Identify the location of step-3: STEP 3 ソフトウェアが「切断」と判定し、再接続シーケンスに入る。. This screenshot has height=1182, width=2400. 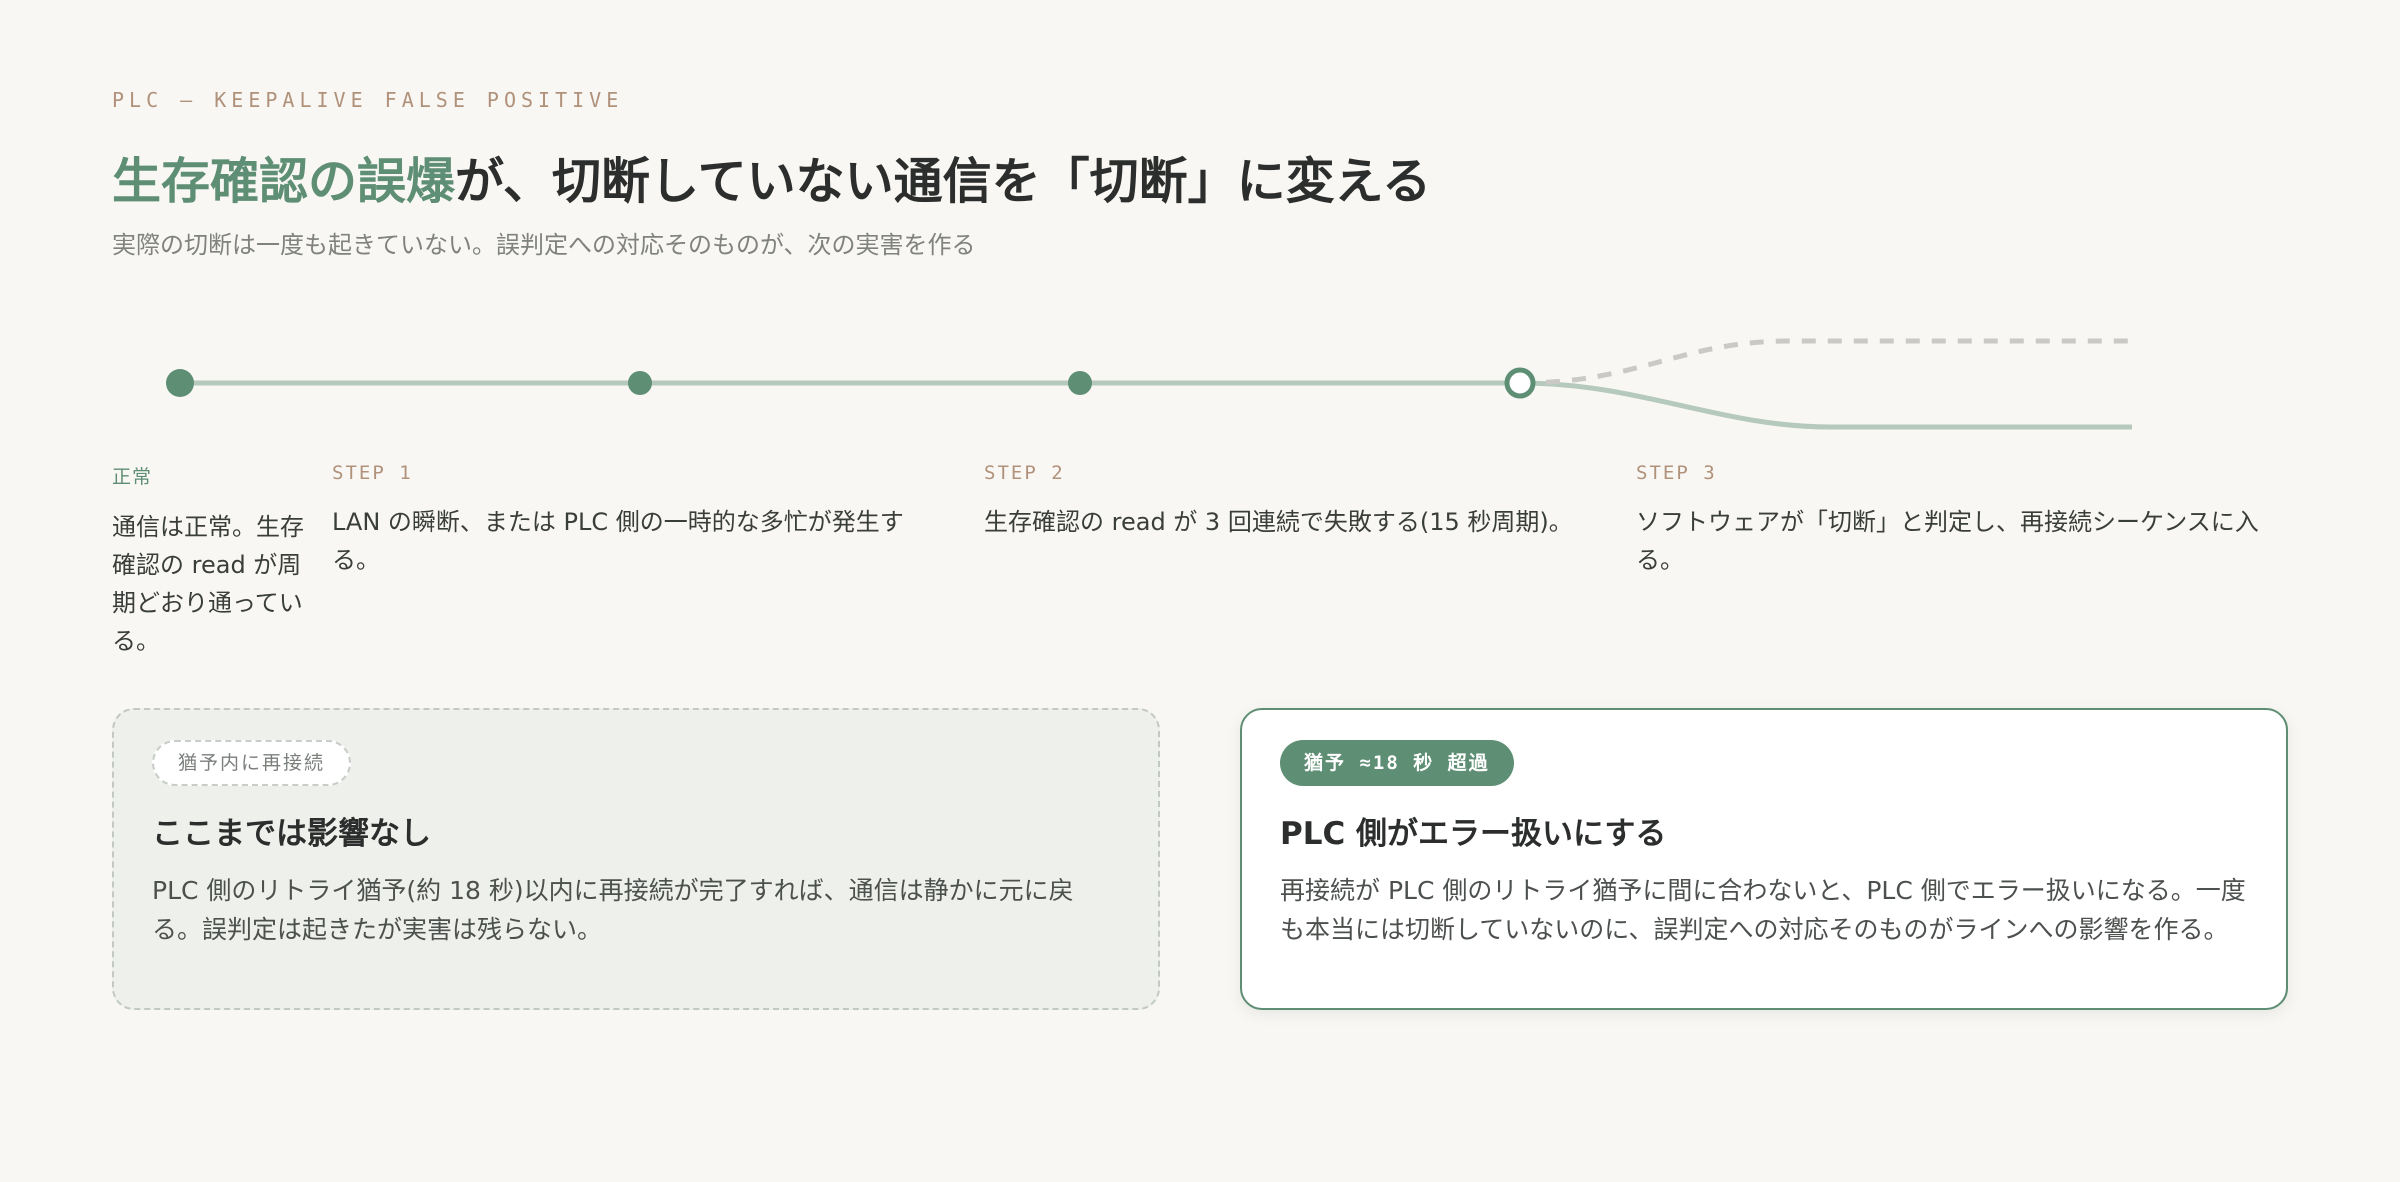
(1956, 520).